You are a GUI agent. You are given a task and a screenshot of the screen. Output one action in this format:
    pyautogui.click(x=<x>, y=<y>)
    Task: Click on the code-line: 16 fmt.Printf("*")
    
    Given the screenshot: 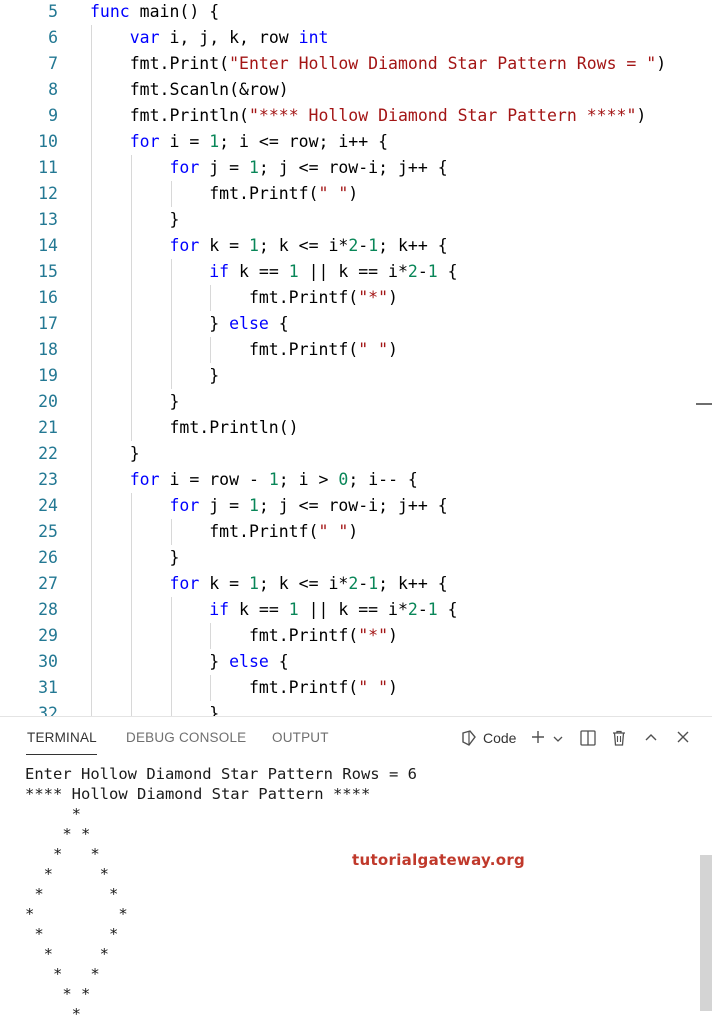 What is the action you would take?
    pyautogui.click(x=356, y=298)
    